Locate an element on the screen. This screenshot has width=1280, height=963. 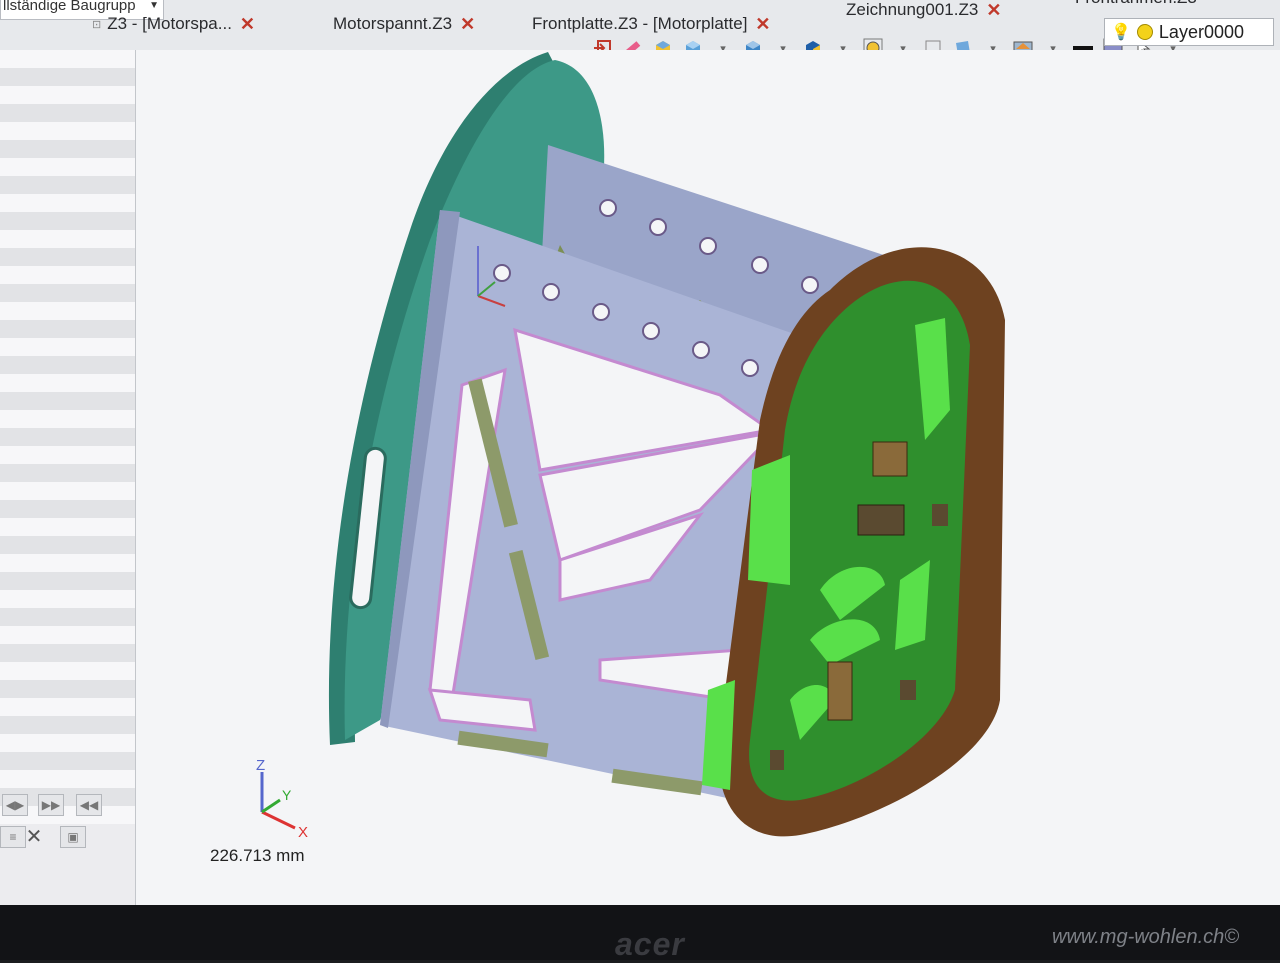
axis-label-y: Y is located at coordinates (287, 795).